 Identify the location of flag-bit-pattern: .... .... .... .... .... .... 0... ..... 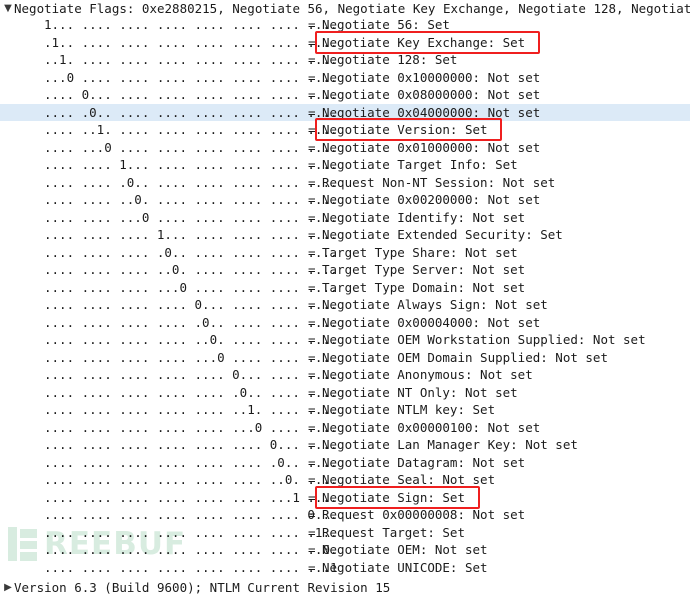
(191, 444).